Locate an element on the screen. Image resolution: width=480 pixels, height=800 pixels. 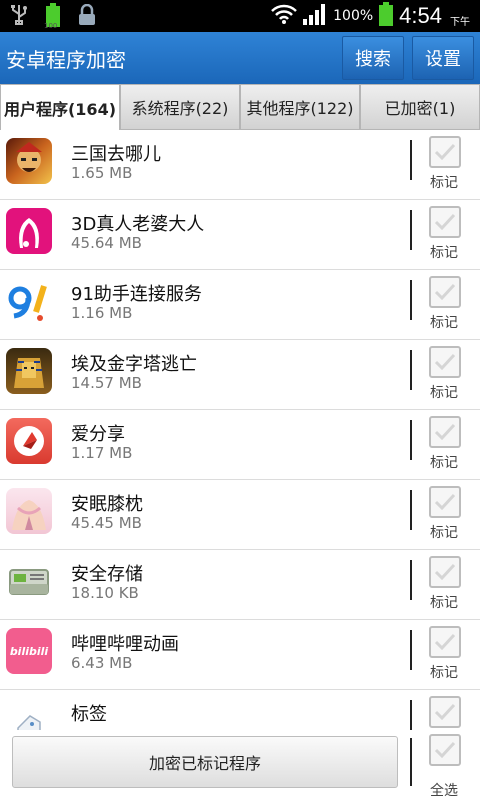
anmian-icon is located at coordinates (29, 511).